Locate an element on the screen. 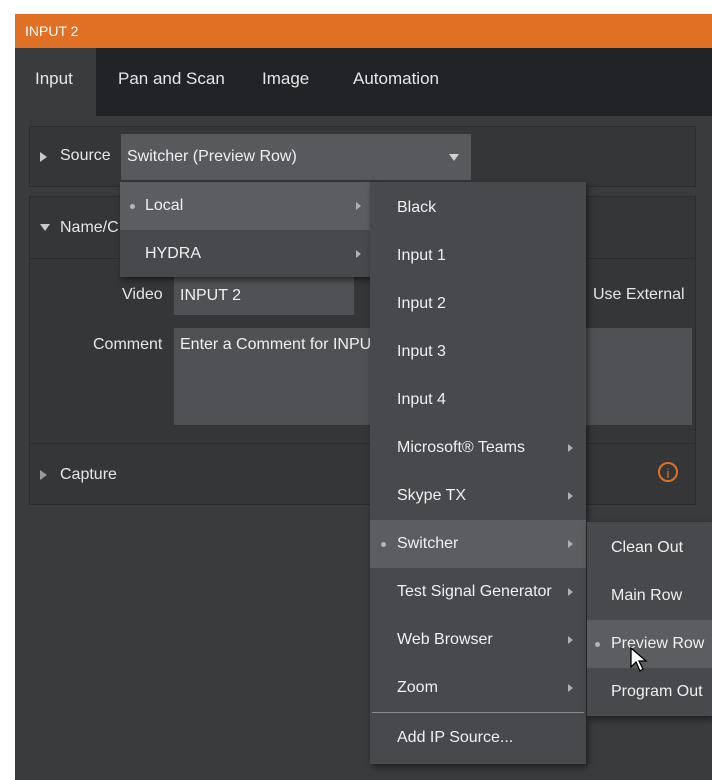 This screenshot has height=780, width=712. menu-item-label: Input 4 is located at coordinates (421, 399).